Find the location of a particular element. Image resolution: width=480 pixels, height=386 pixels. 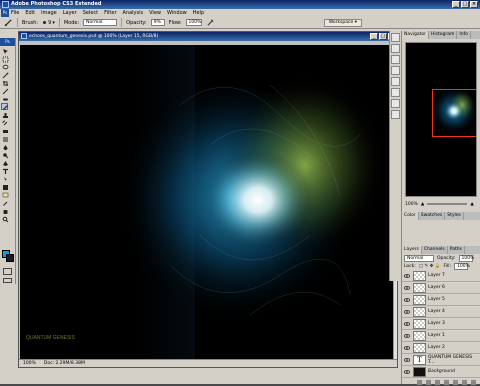

lasso-tool-icon is located at coordinates (5, 66).